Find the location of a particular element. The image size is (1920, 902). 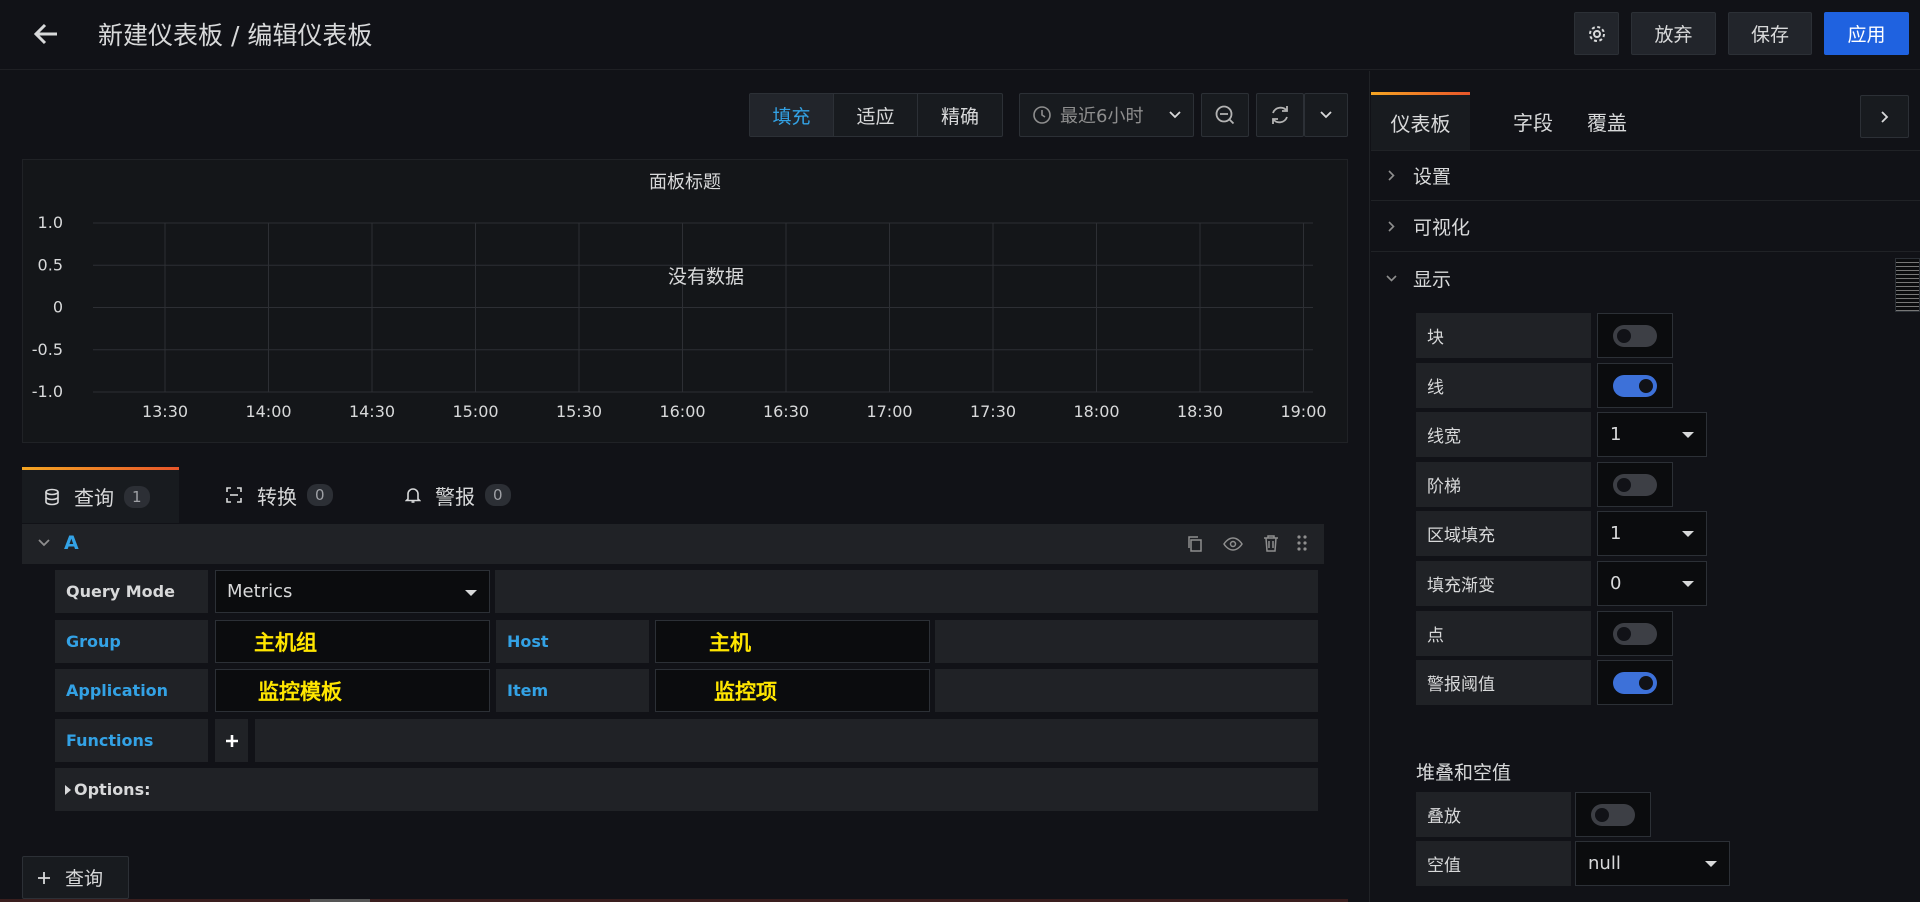

query-ref-id: A is located at coordinates (71, 543).